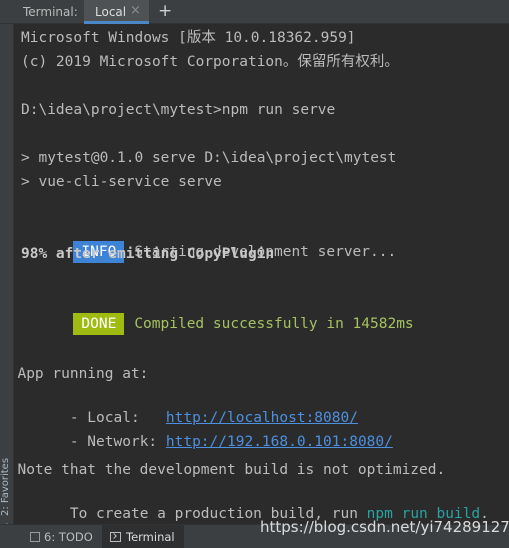  What do you see at coordinates (148, 254) in the screenshot?
I see `terminal-line: 98% after emitting CopyPlugin` at bounding box center [148, 254].